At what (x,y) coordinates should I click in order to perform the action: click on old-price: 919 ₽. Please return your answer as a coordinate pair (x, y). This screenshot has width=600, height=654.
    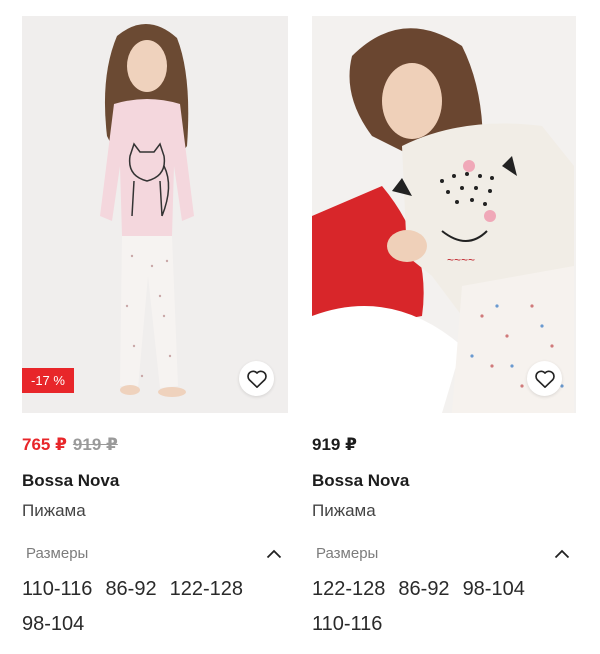
    Looking at the image, I should click on (95, 444).